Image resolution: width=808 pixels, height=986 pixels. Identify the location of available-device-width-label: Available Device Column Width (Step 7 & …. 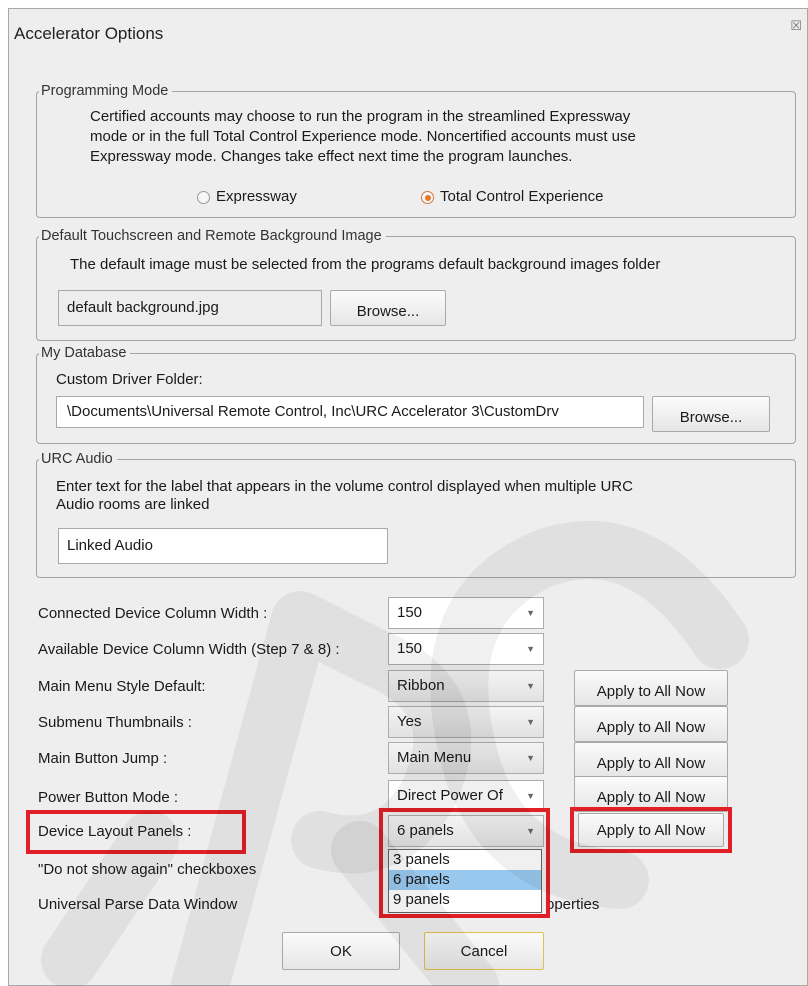
(189, 649).